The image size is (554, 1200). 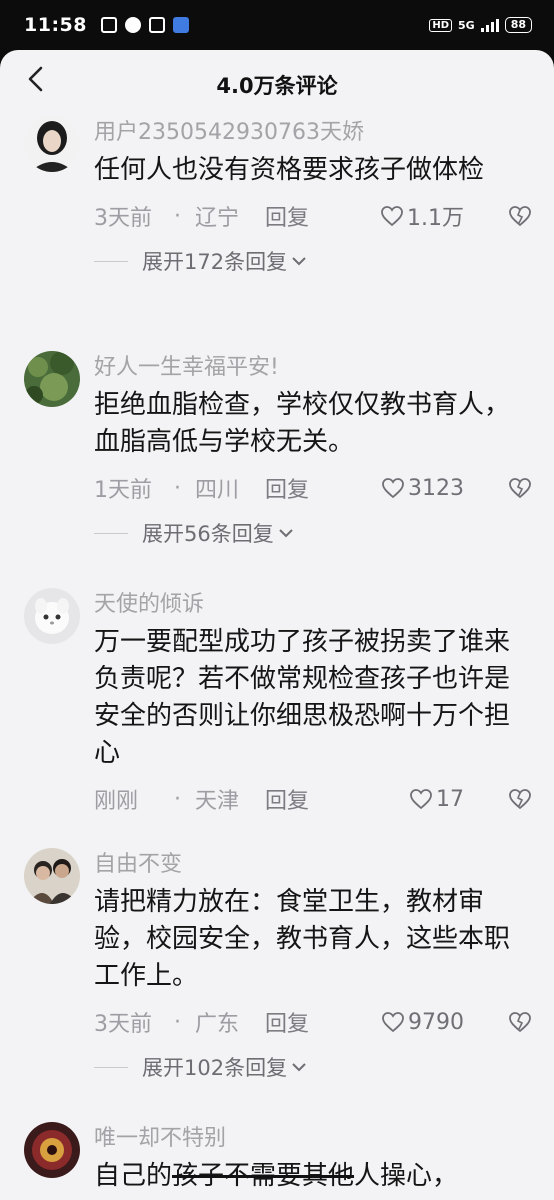 I want to click on network-type: 5G, so click(x=466, y=25).